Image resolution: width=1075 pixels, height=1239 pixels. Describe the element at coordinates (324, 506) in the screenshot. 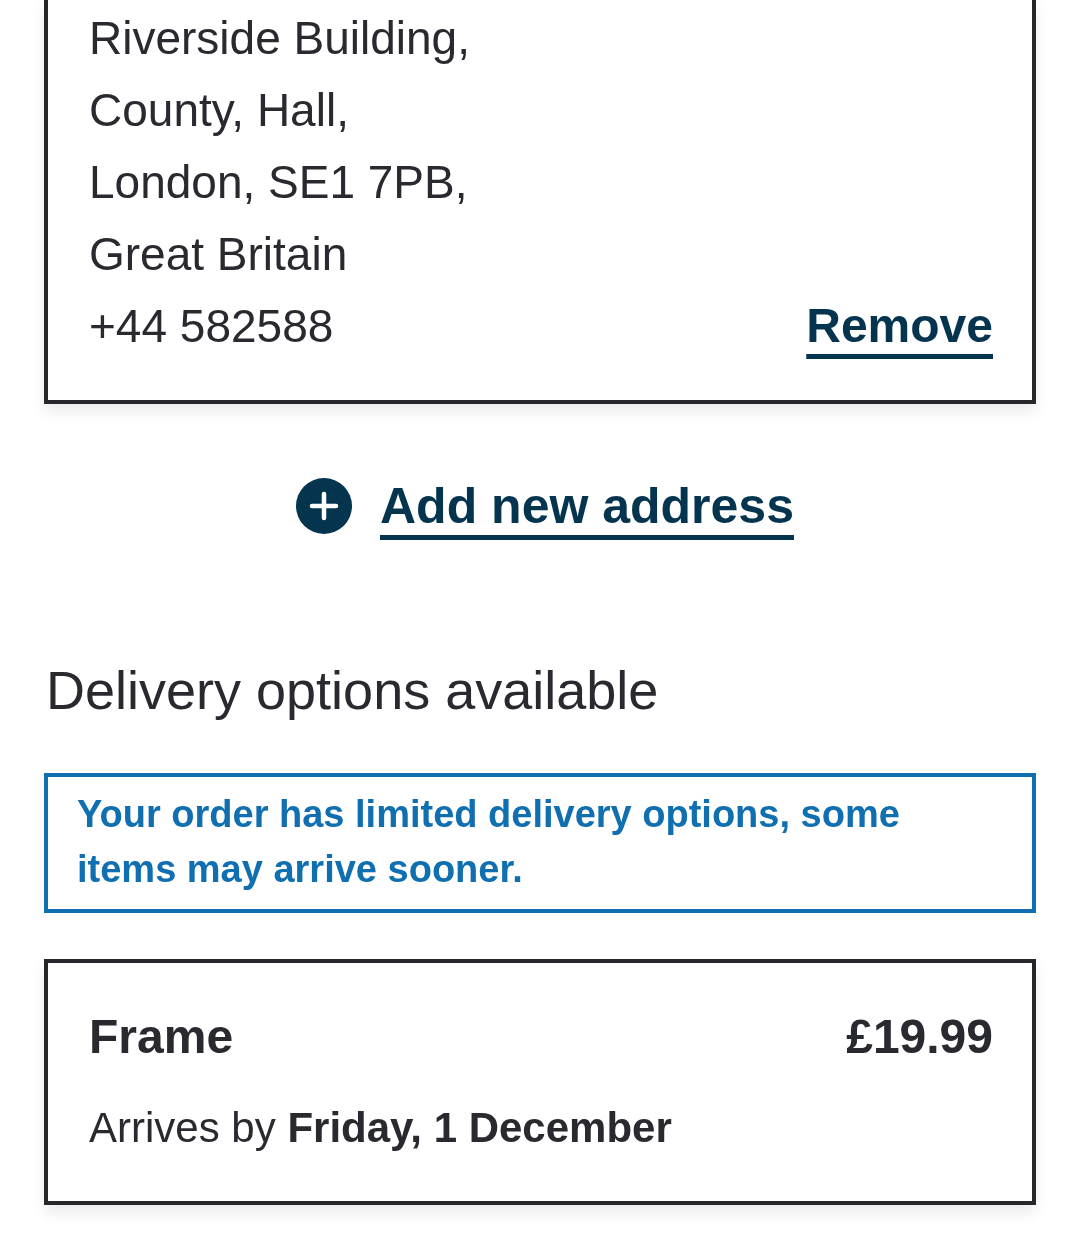

I see `plus-circle-icon` at that location.